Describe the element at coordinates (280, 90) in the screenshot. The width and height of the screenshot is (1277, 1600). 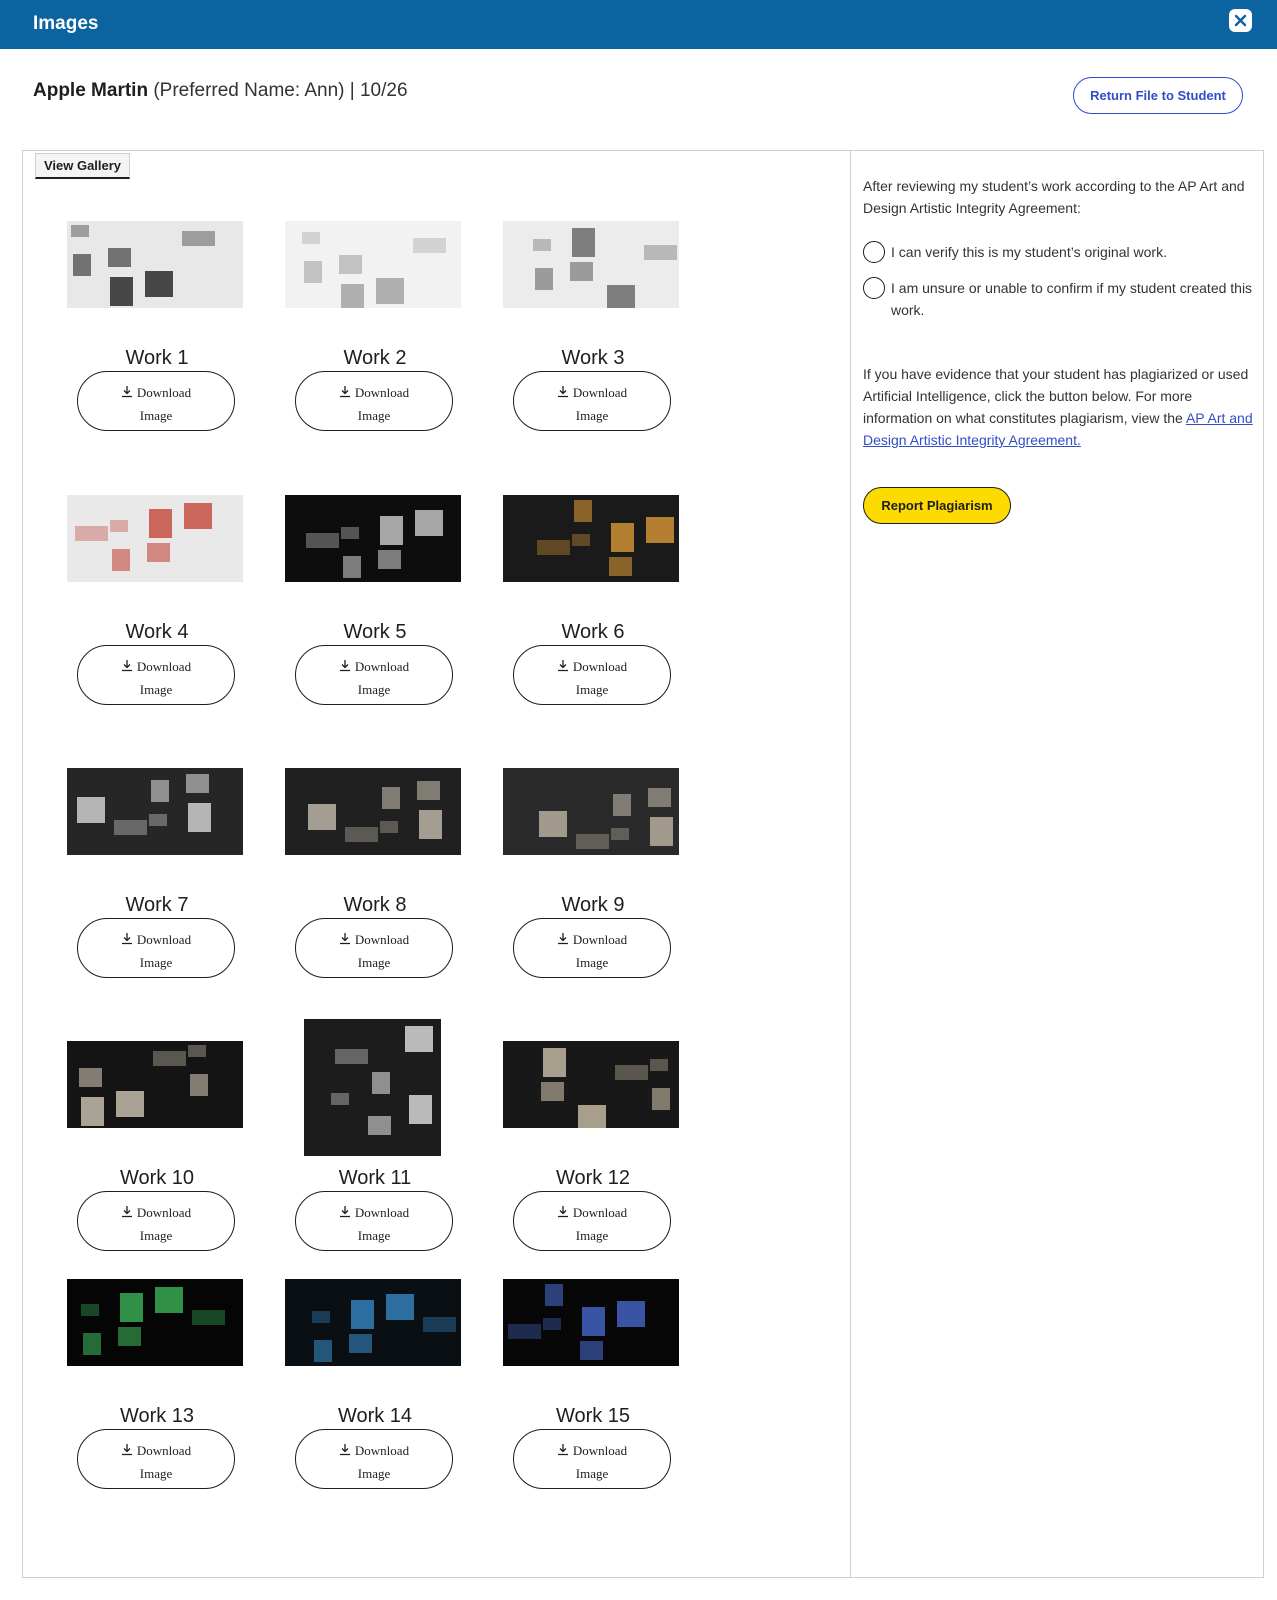
I see `student-details: (Preferred Name: Ann) | 10/26` at that location.